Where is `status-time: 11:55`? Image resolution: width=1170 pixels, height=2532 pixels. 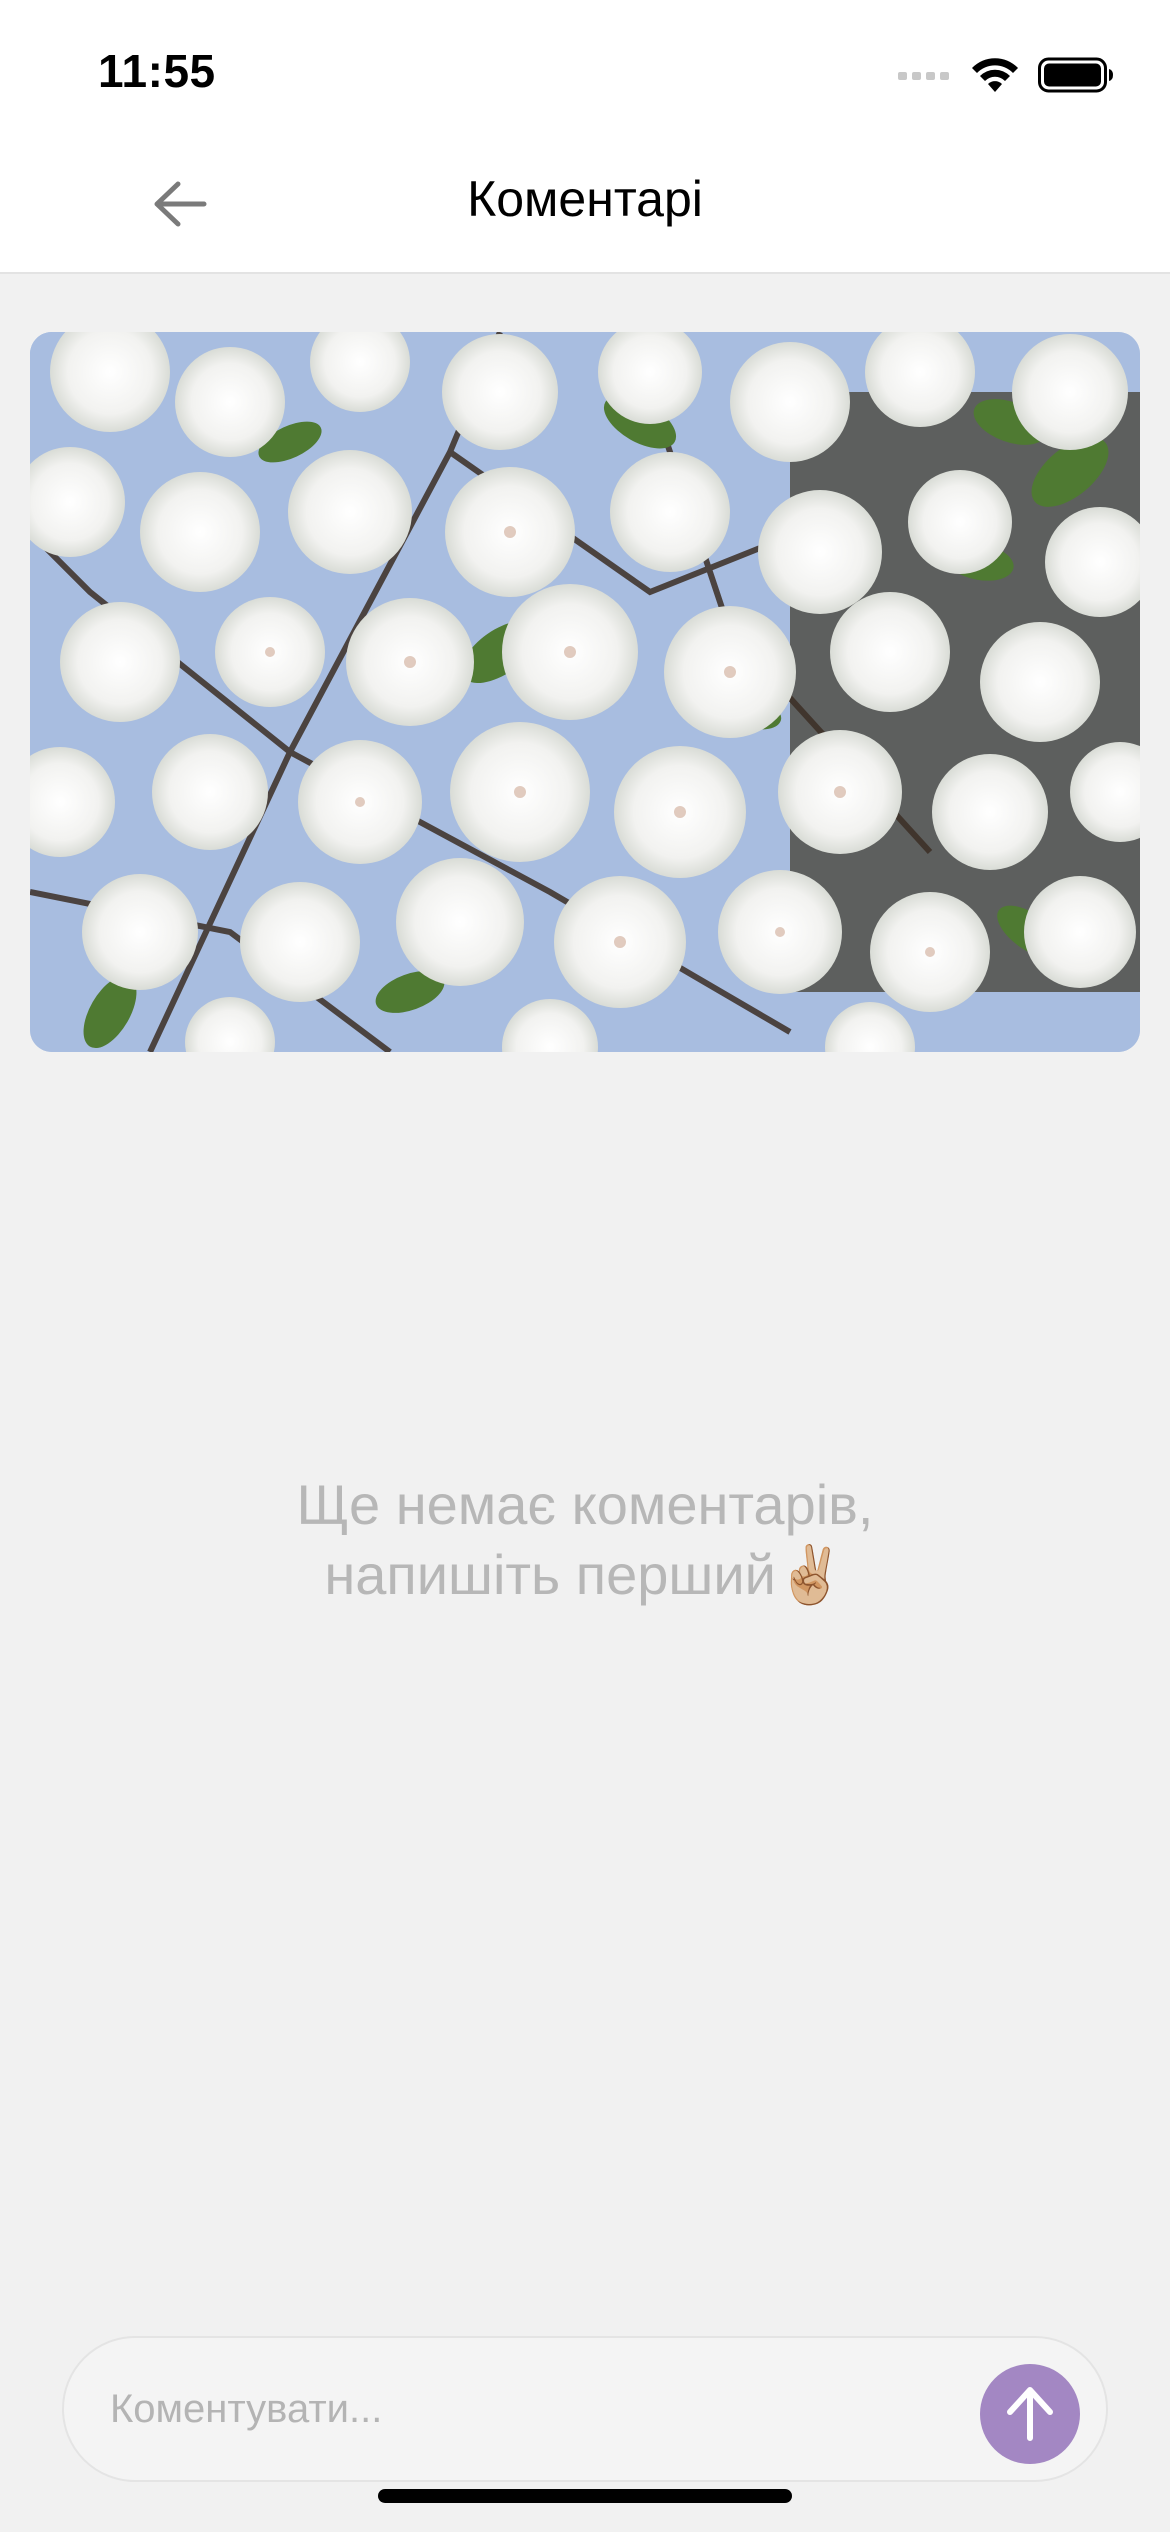
status-time: 11:55 is located at coordinates (157, 71).